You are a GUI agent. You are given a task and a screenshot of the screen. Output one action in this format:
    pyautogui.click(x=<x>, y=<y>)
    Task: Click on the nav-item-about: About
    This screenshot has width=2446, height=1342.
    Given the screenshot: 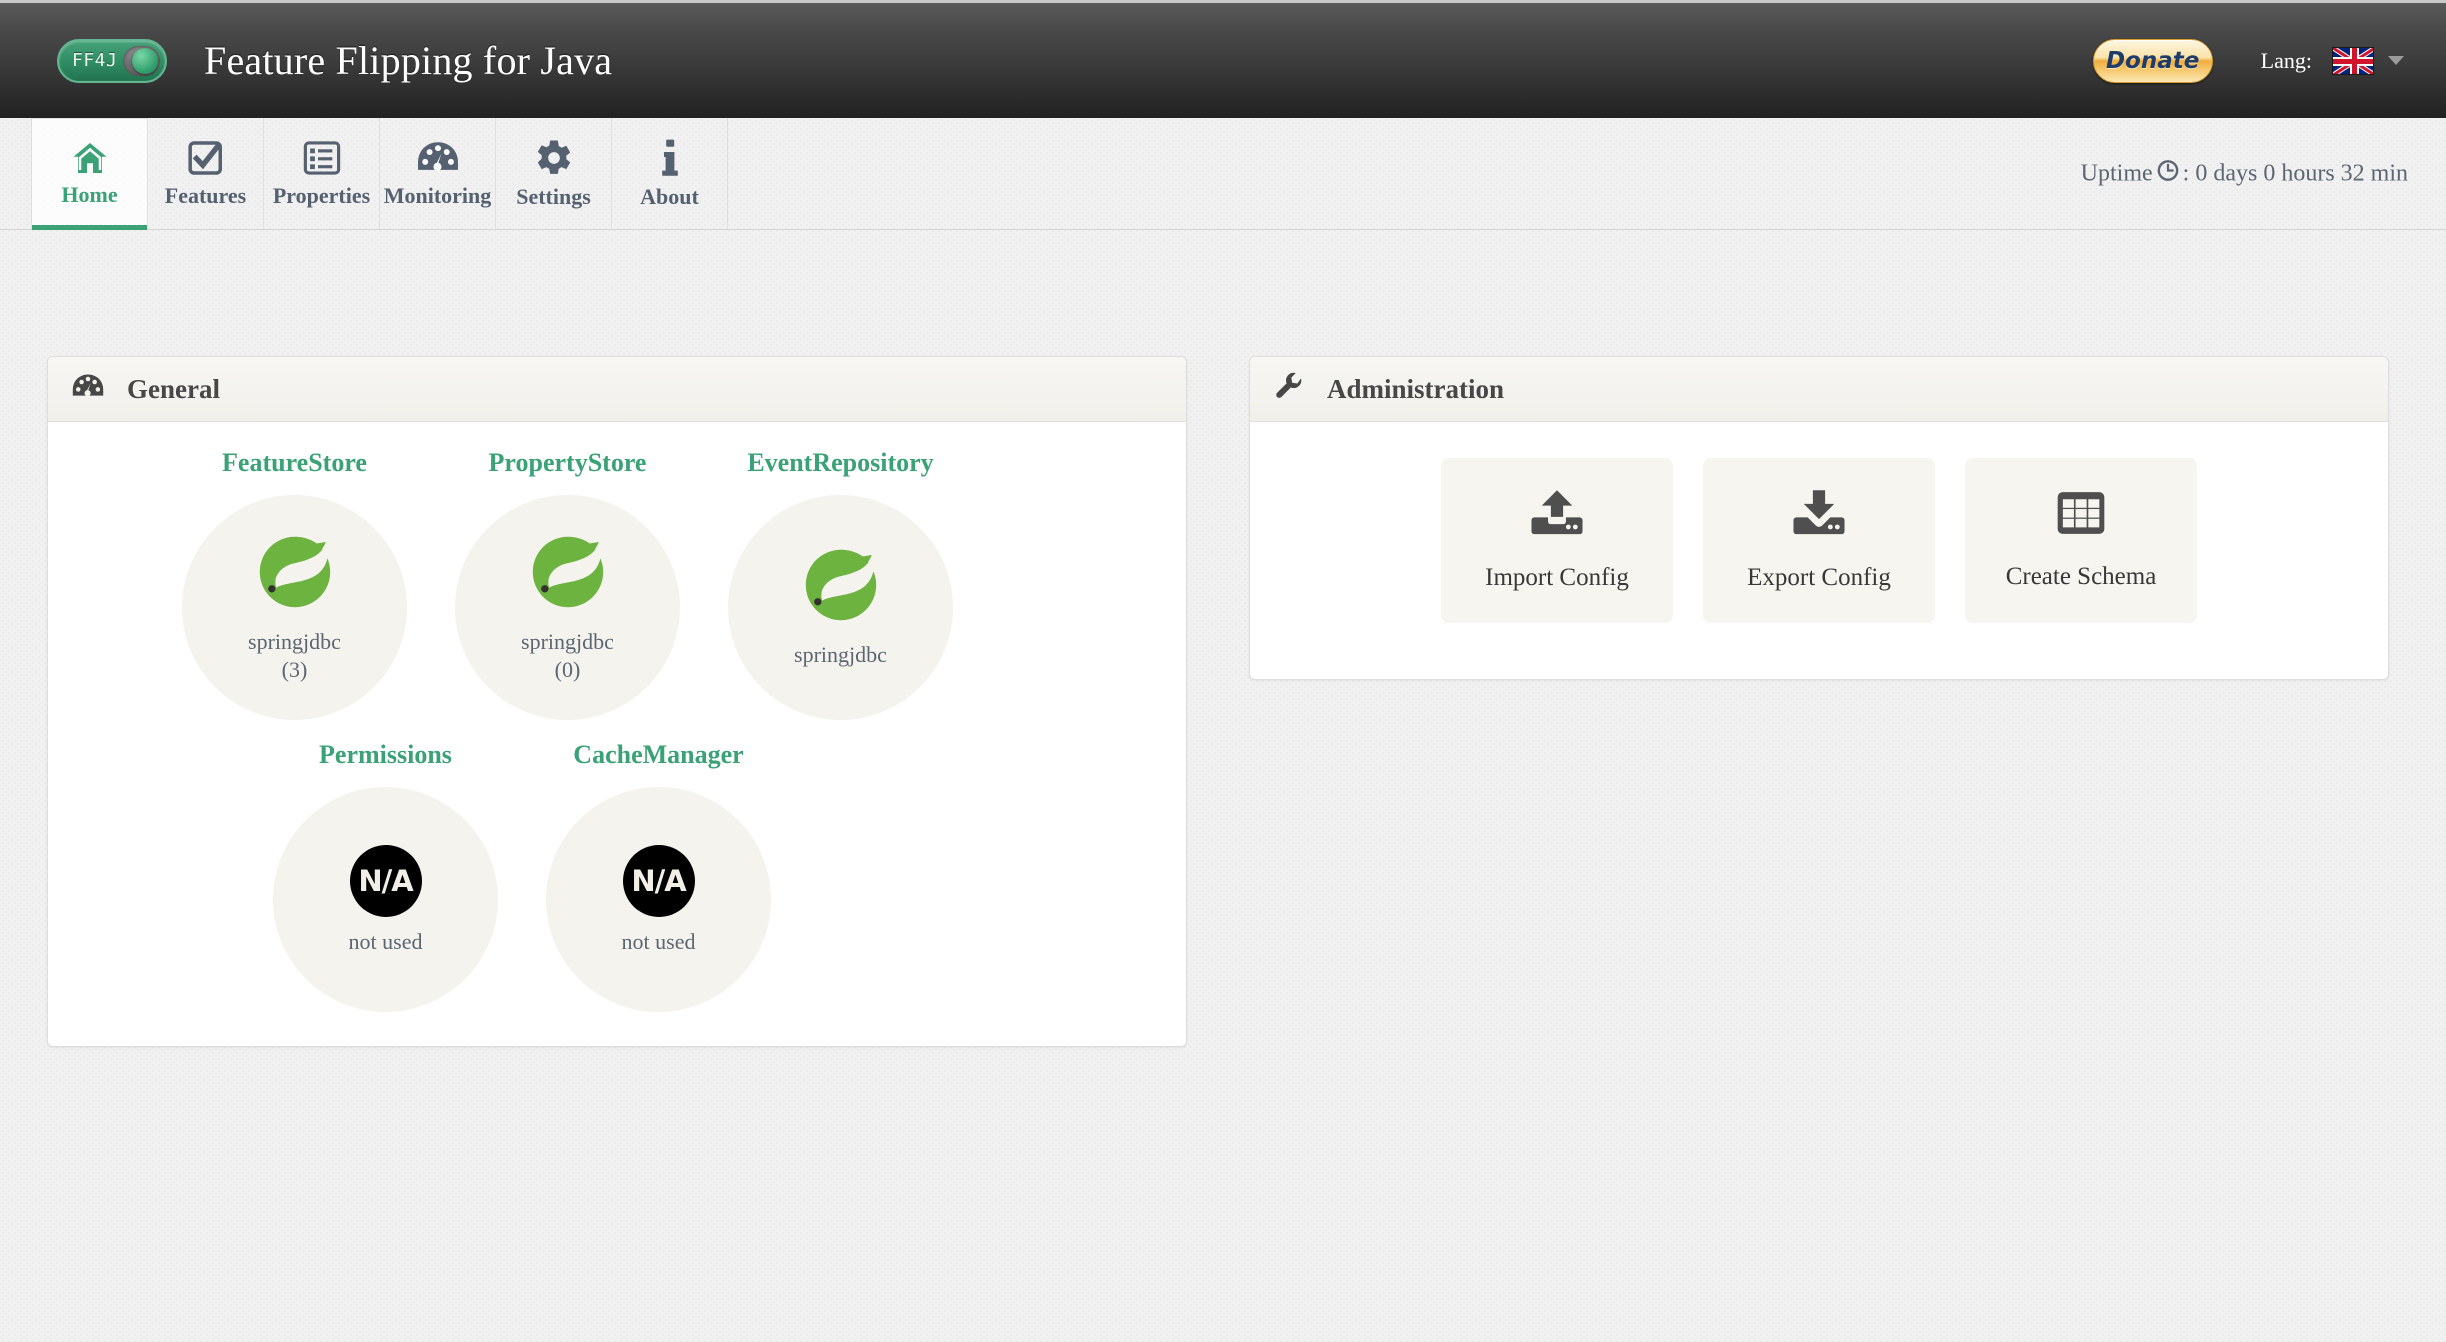 What is the action you would take?
    pyautogui.click(x=669, y=173)
    